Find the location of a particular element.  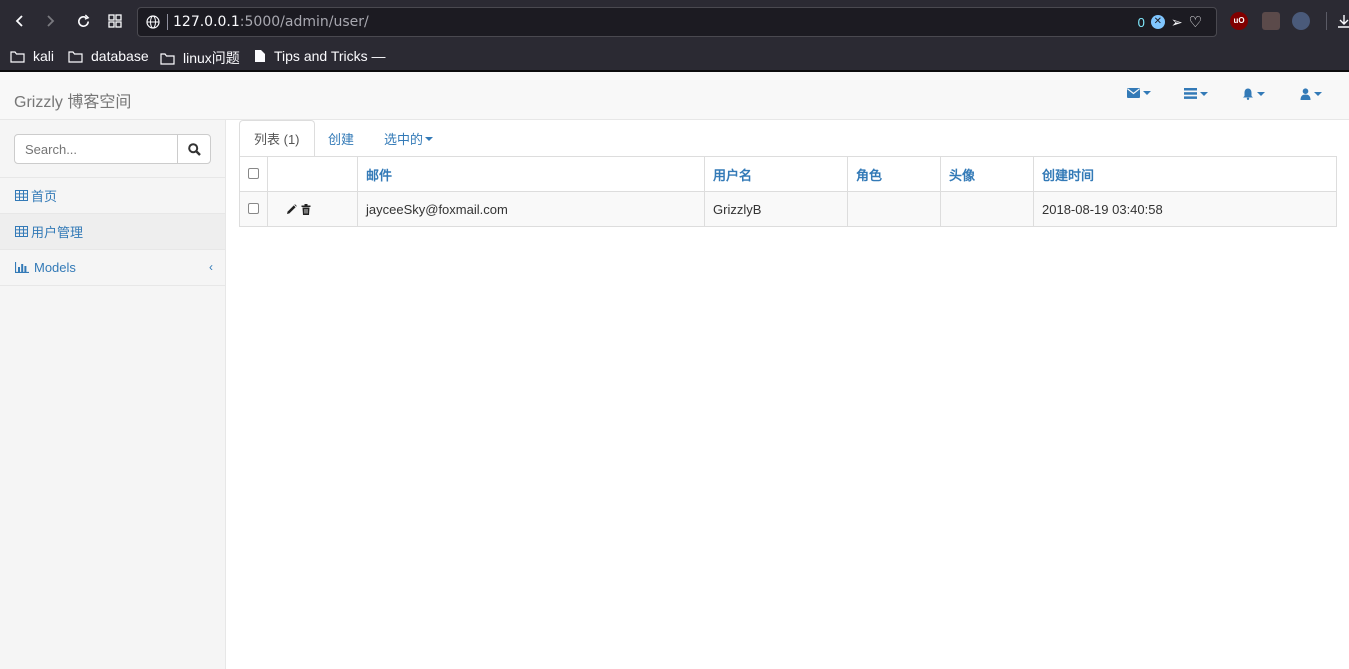

sidebar-item-label: 用户管理 is located at coordinates (57, 232).